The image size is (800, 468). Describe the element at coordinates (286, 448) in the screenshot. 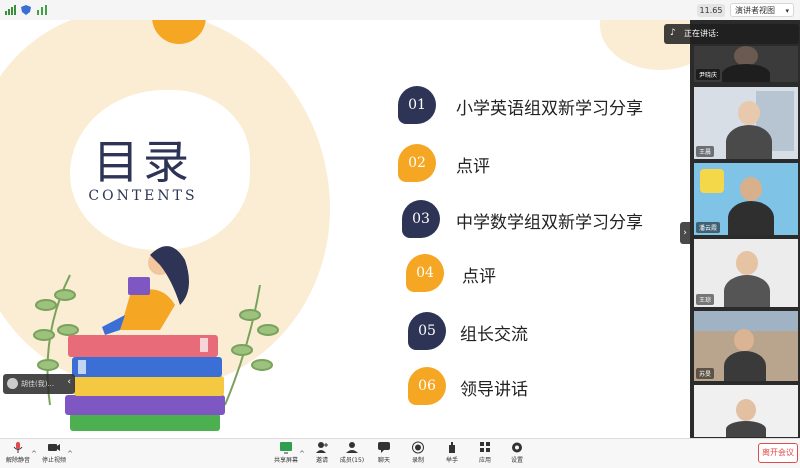

I see `share-screen-icon` at that location.